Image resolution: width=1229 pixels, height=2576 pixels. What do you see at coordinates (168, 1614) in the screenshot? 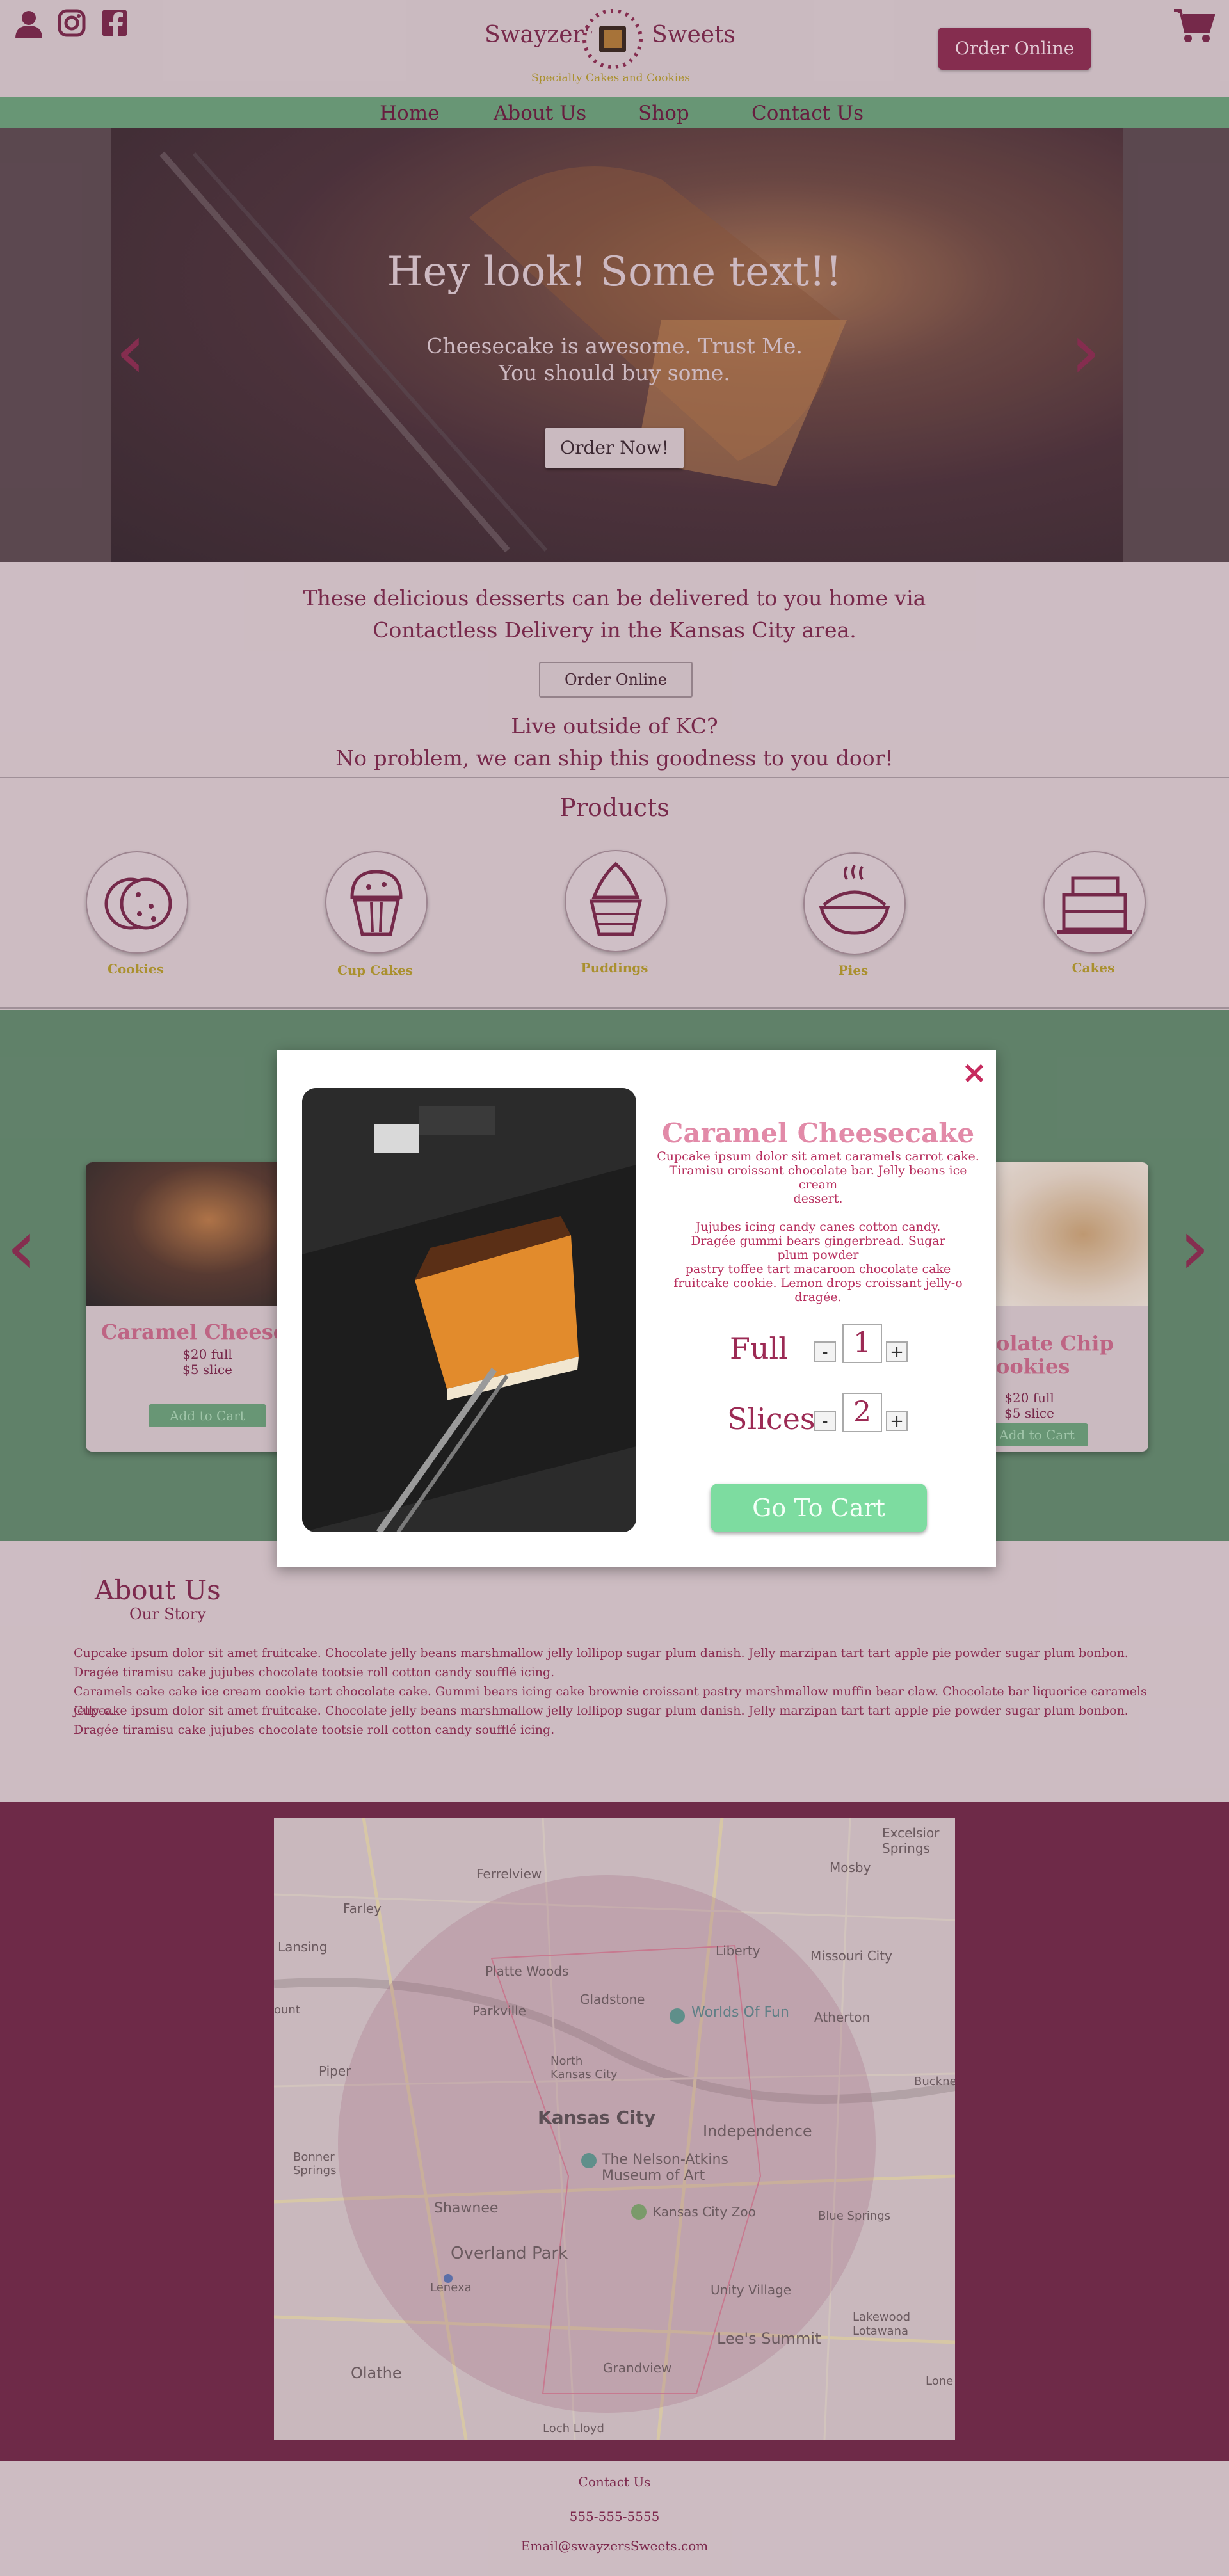
I see `about-subtitle: Our Story` at bounding box center [168, 1614].